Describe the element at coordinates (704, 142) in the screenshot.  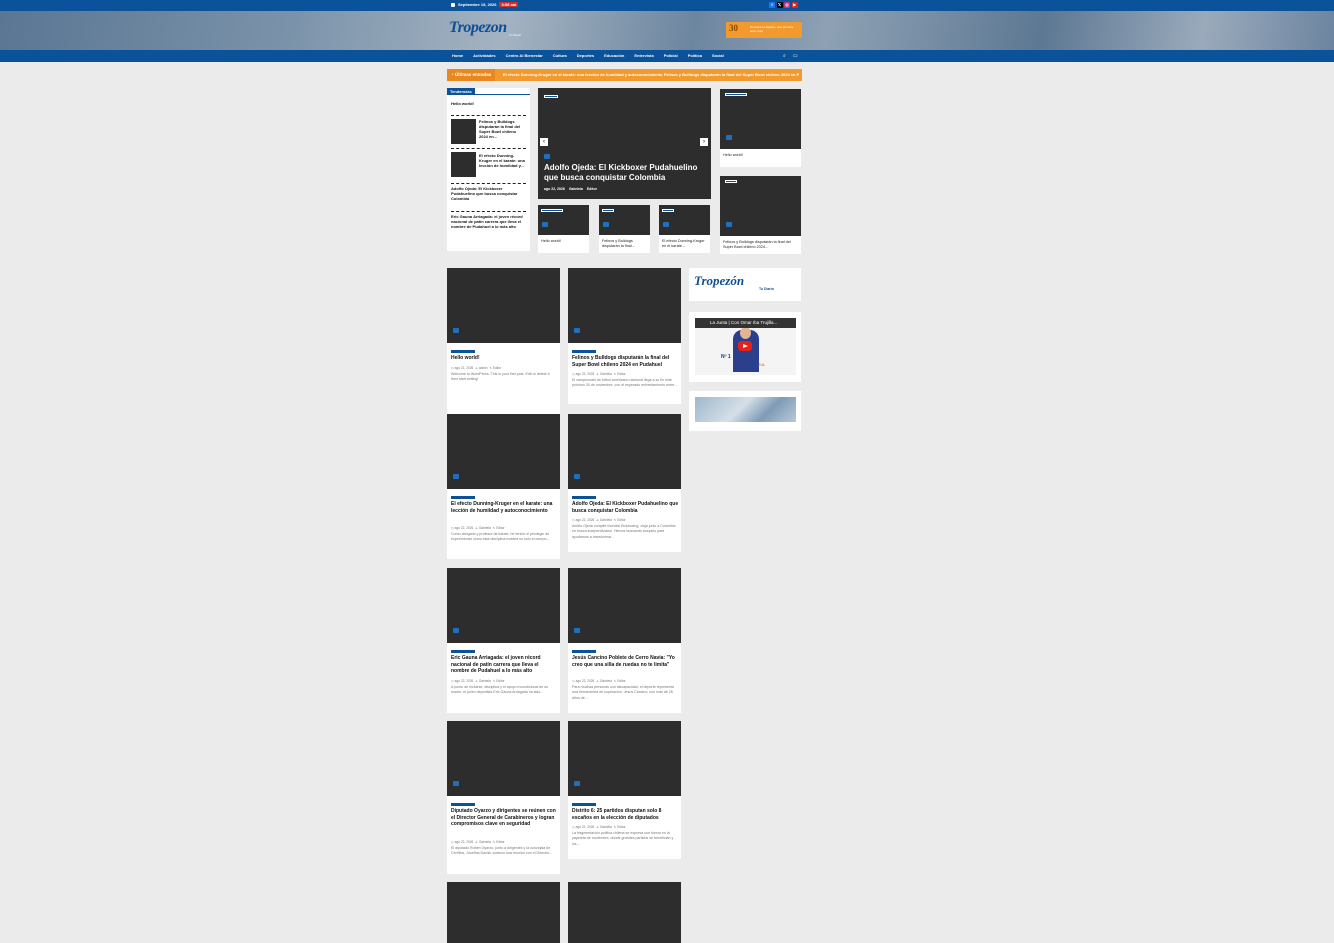
I see `slider-next-arrow: ›` at that location.